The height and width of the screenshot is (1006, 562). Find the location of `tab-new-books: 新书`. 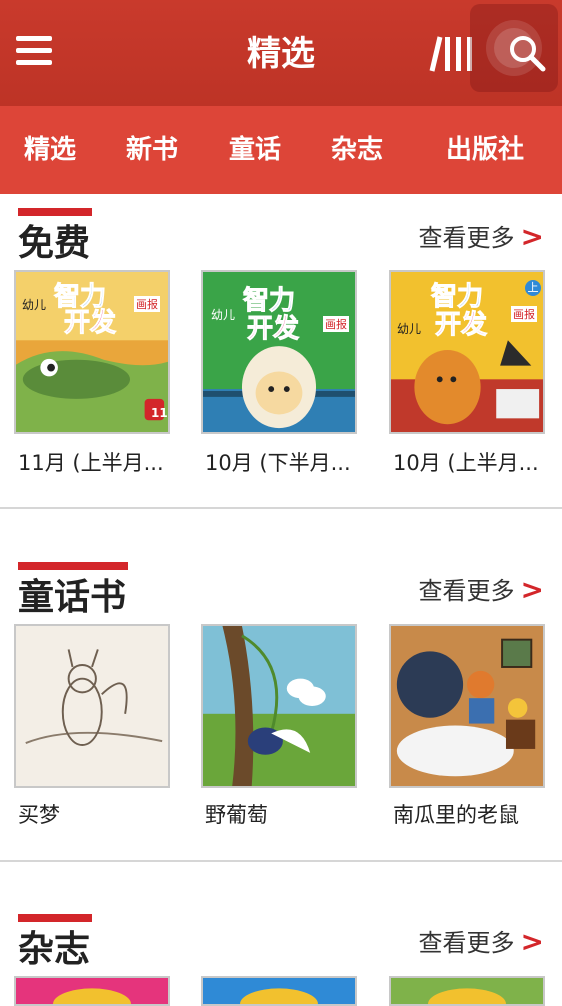

tab-new-books: 新书 is located at coordinates (152, 150).